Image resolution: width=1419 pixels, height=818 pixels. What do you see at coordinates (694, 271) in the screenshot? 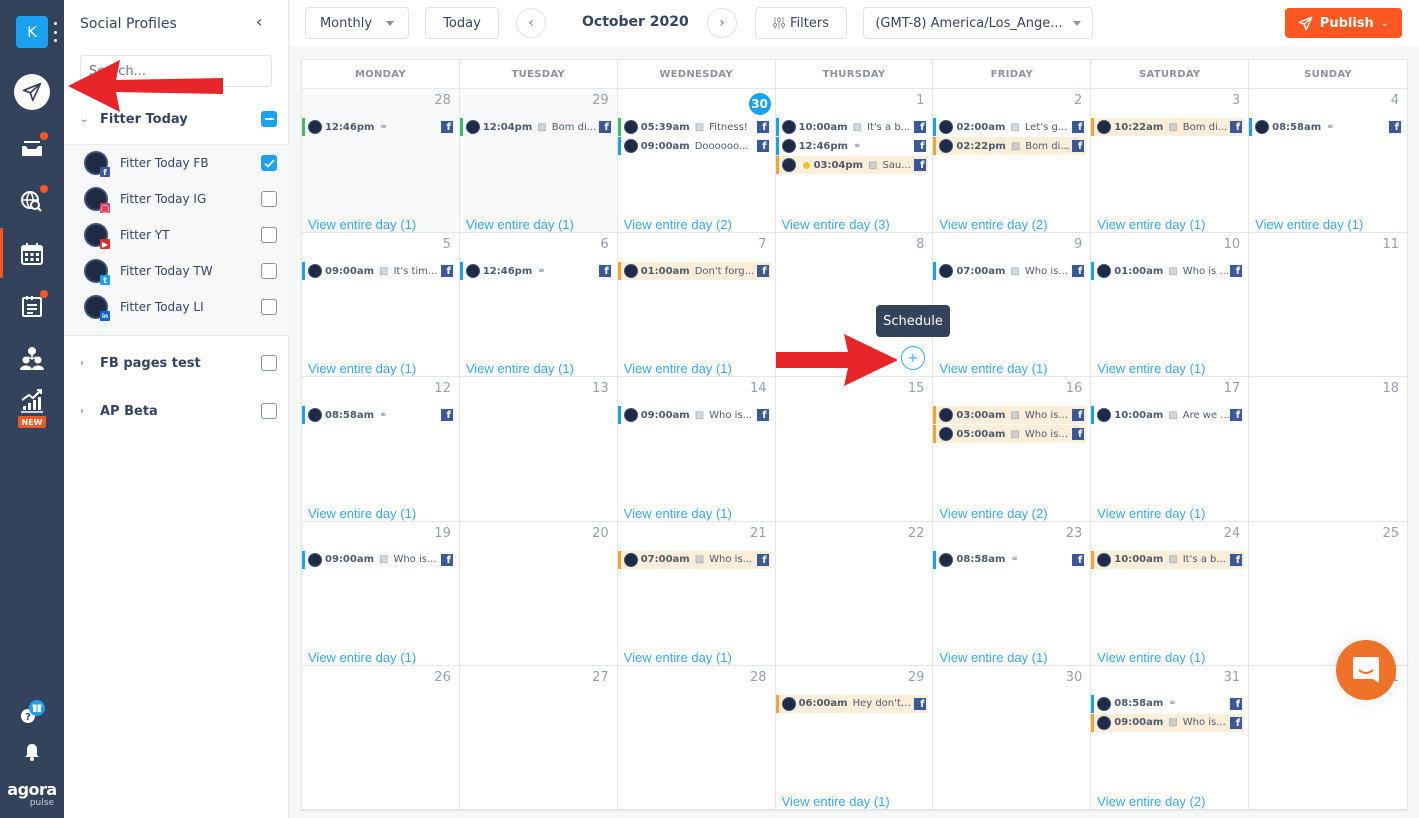
I see `scheduled-post: 01:00am Don't forg... f` at bounding box center [694, 271].